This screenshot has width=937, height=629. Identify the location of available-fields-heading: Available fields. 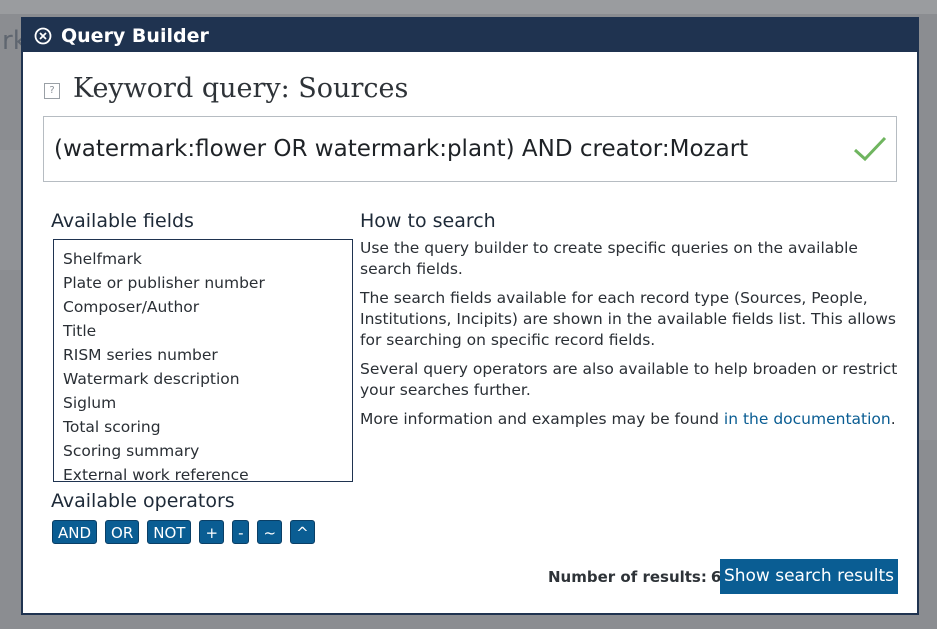
(122, 221).